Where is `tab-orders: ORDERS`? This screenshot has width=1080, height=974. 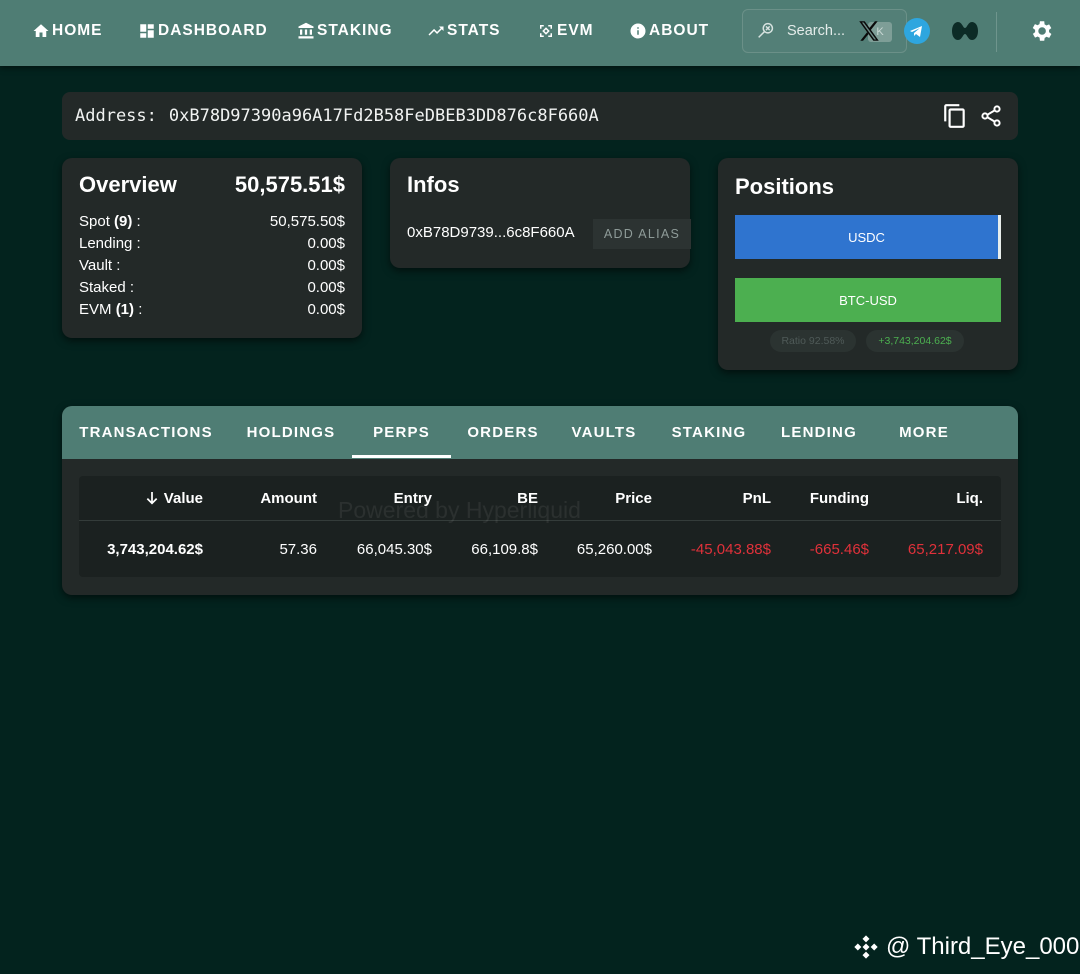
tab-orders: ORDERS is located at coordinates (503, 432).